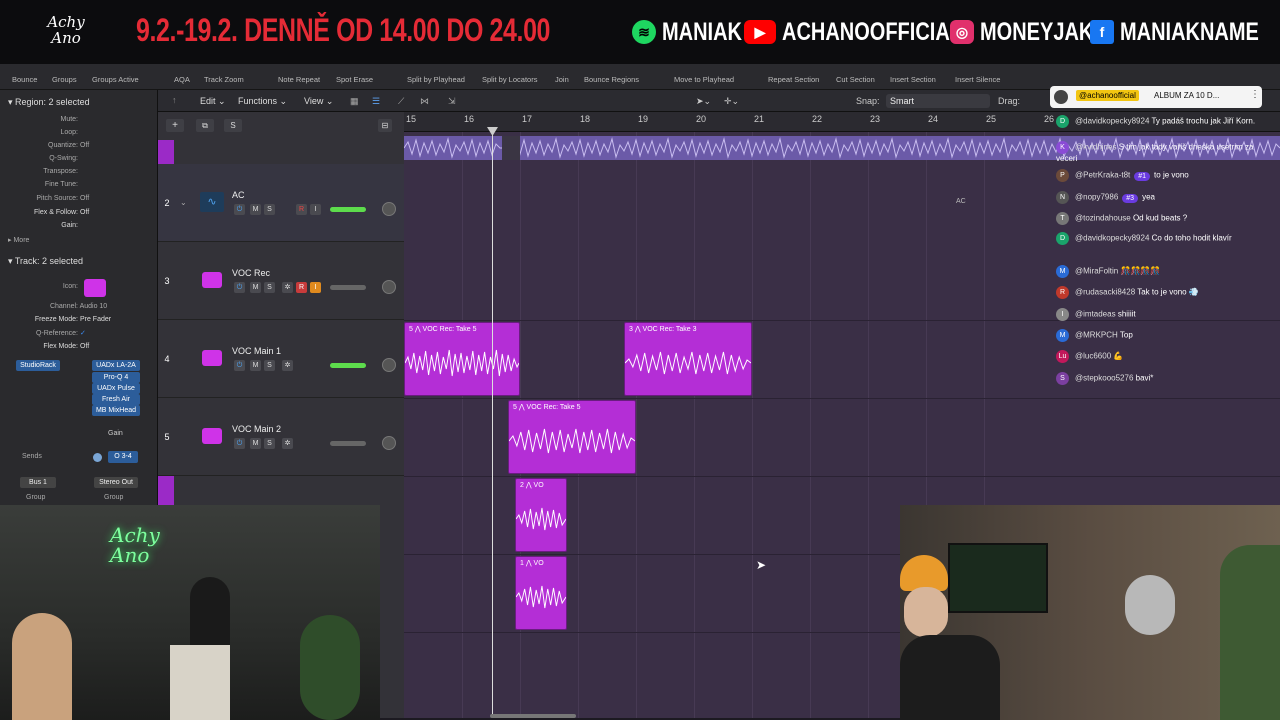  Describe the element at coordinates (116, 410) in the screenshot. I see `plugin-slot: MB MixHead` at that location.